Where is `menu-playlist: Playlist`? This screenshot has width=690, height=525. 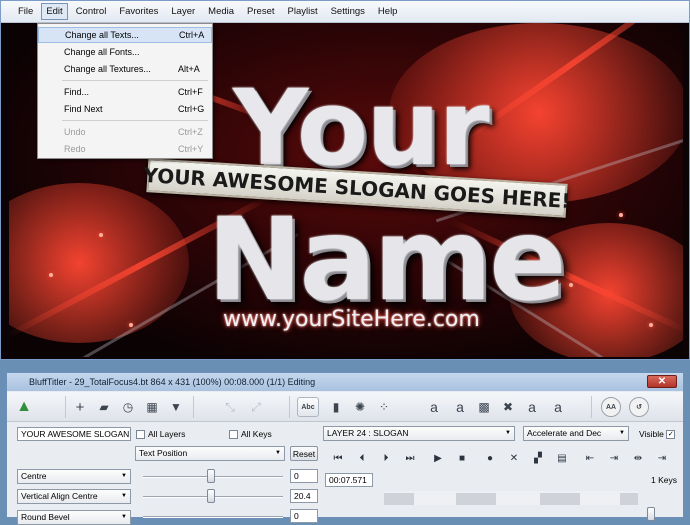
menu-playlist: Playlist is located at coordinates (303, 11).